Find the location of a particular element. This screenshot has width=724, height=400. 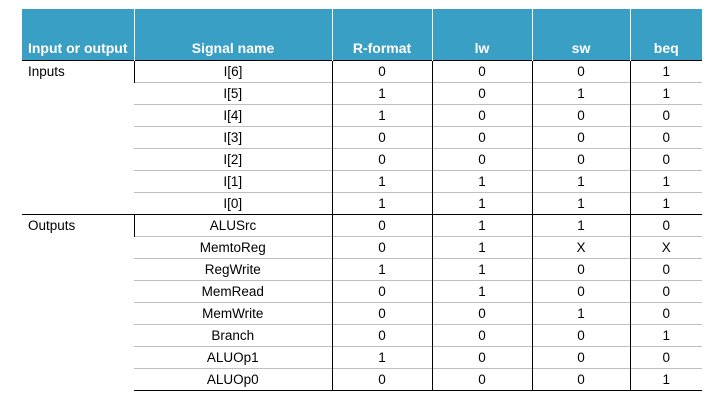

signal-cell: ALUOp1 is located at coordinates (233, 357).